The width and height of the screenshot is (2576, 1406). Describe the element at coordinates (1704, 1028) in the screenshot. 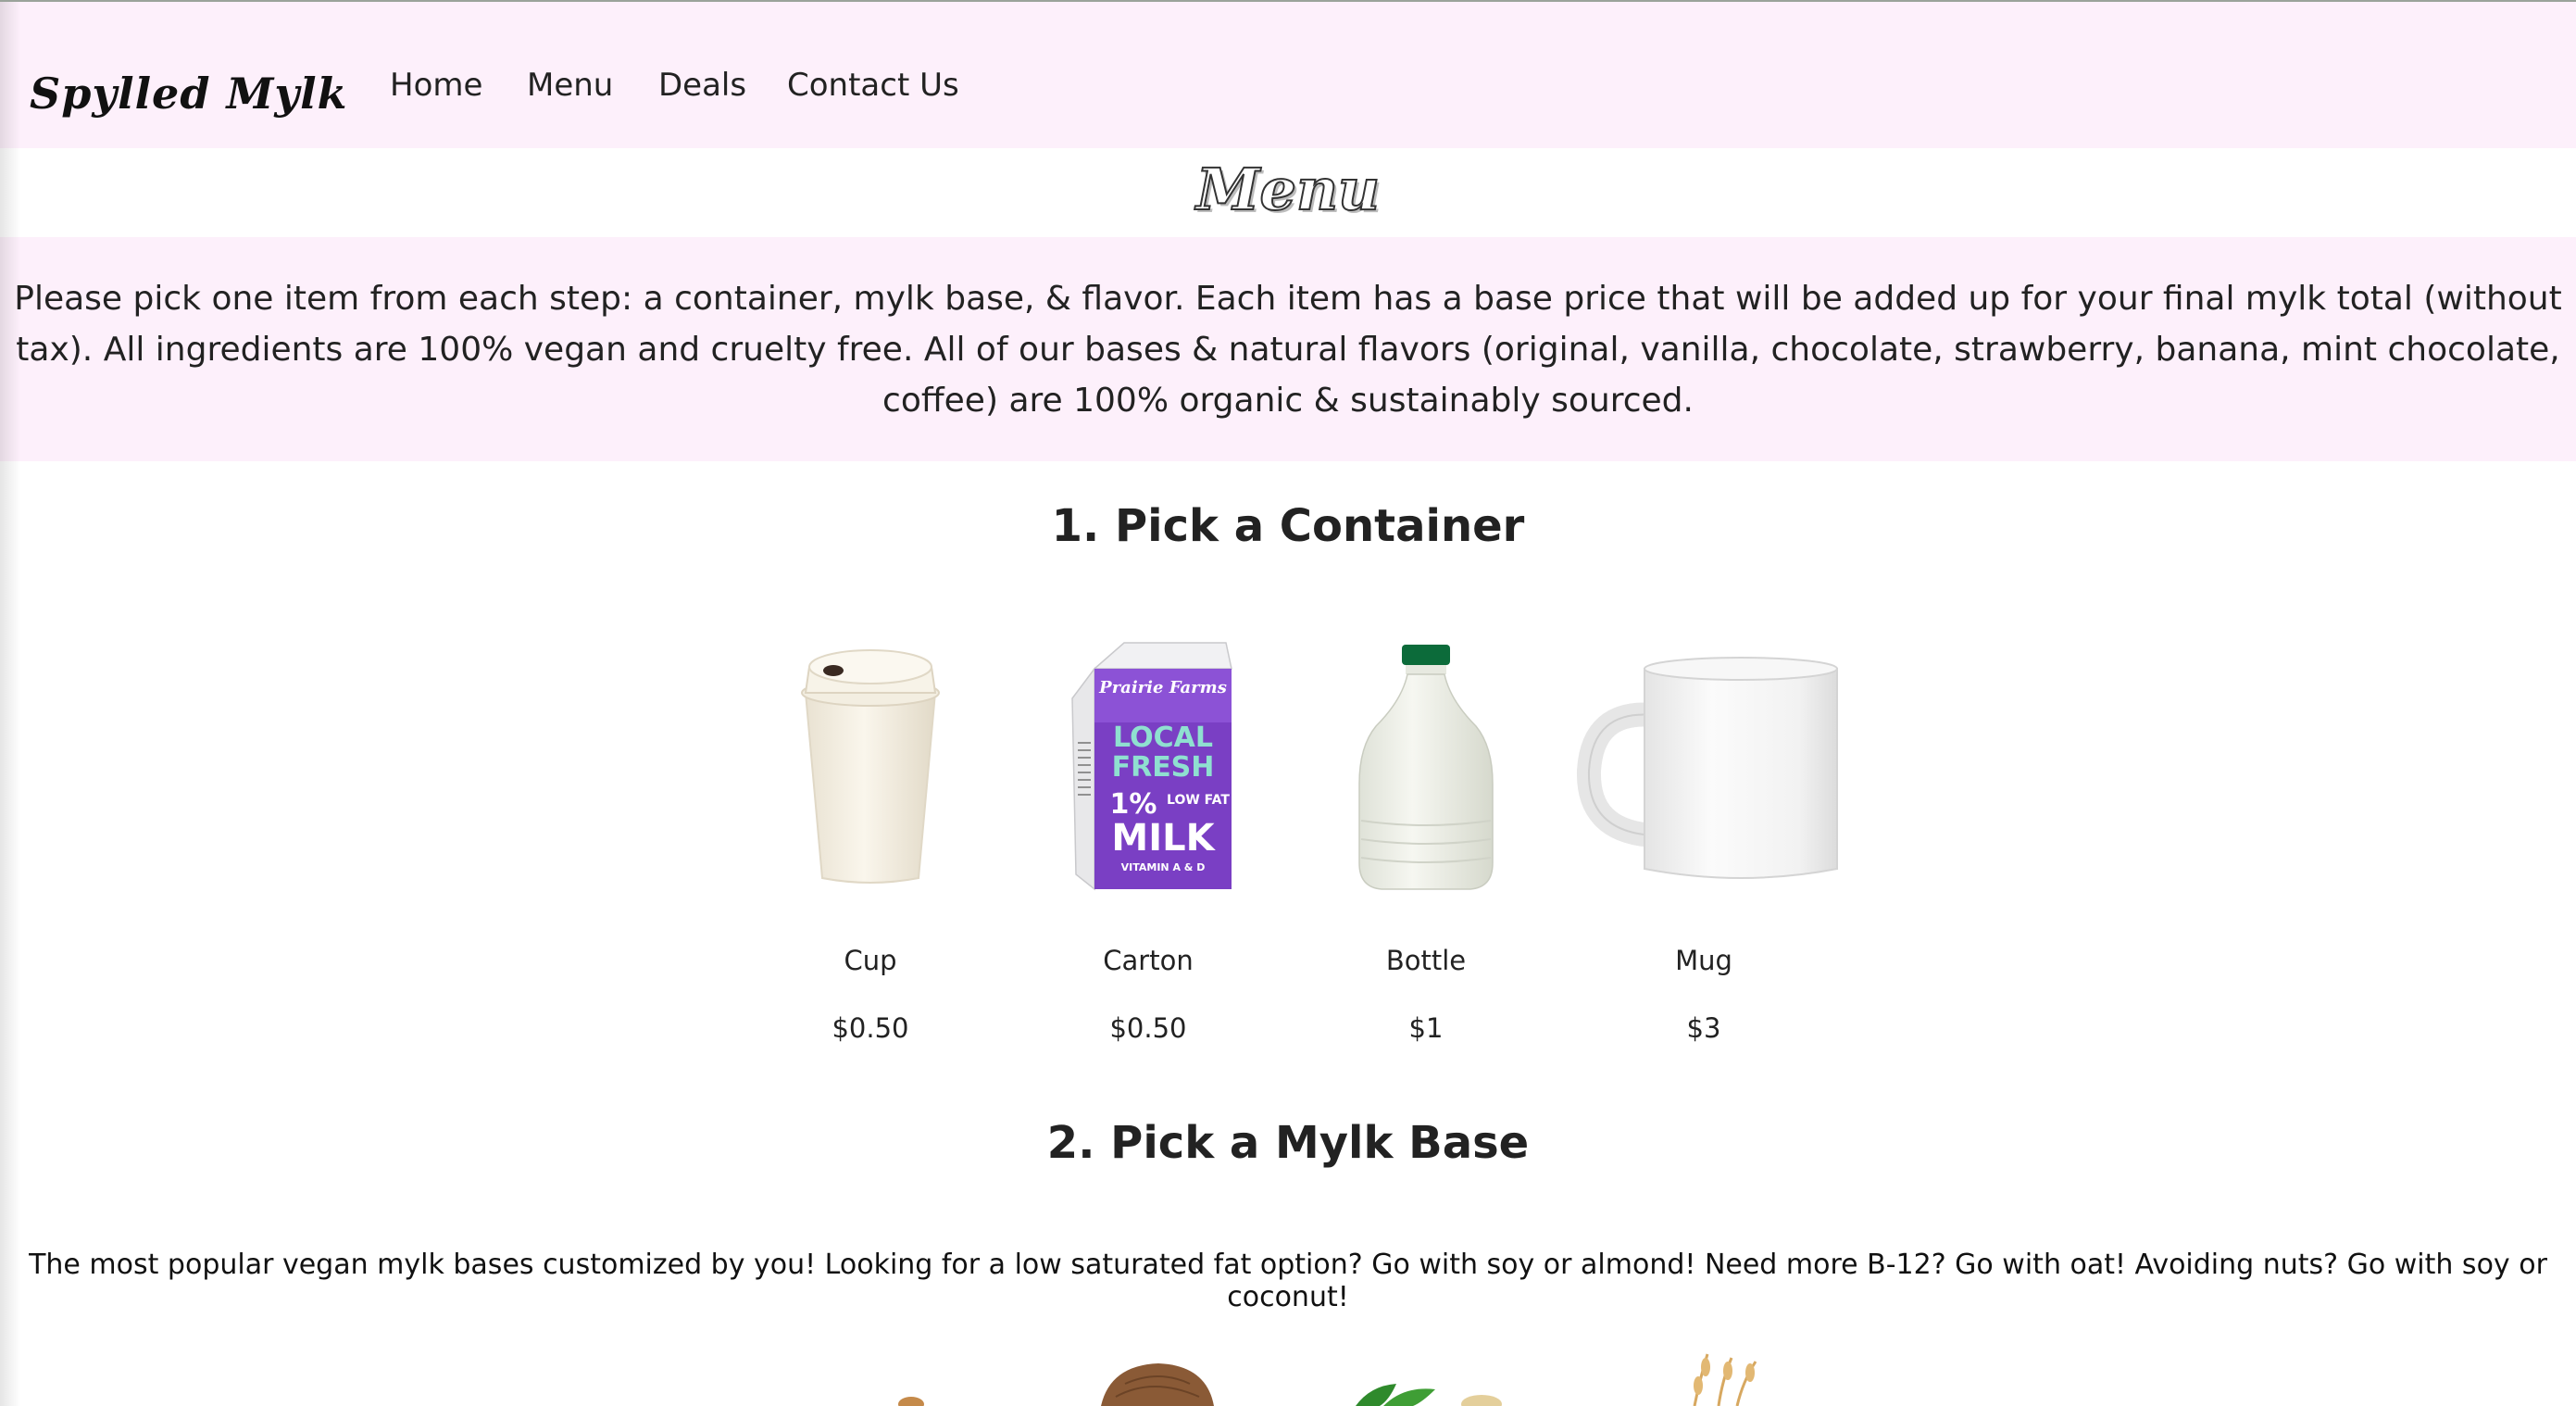

I see `item-price: $3` at that location.